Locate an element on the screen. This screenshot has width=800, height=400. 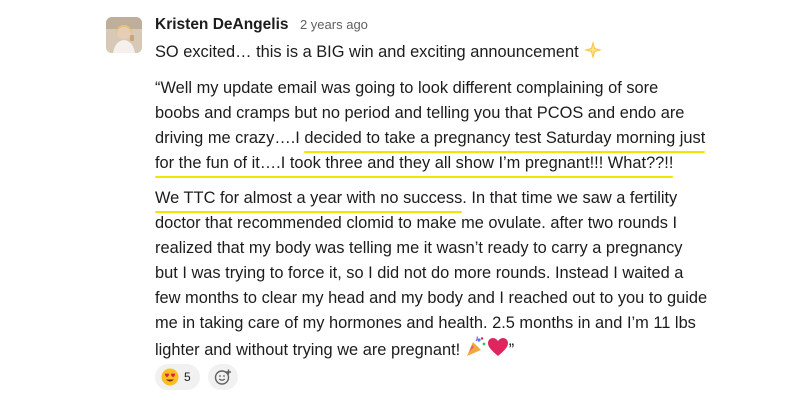
reaction-heart-eyes: 5 is located at coordinates (177, 377).